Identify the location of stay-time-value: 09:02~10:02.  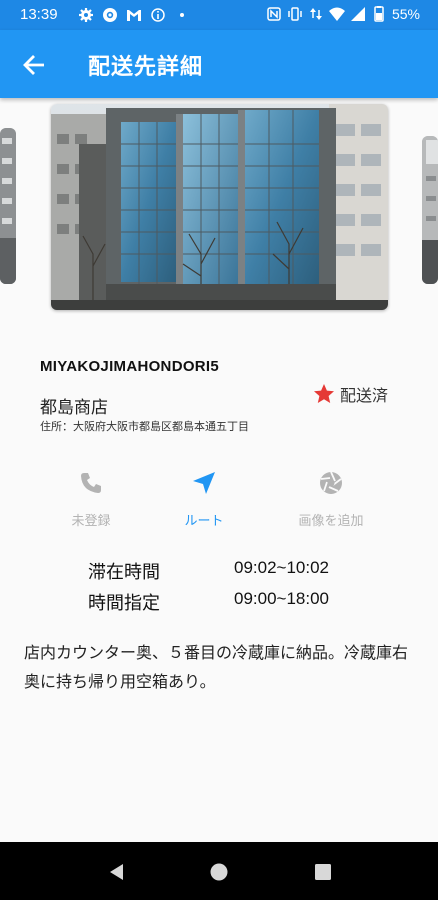
(282, 567).